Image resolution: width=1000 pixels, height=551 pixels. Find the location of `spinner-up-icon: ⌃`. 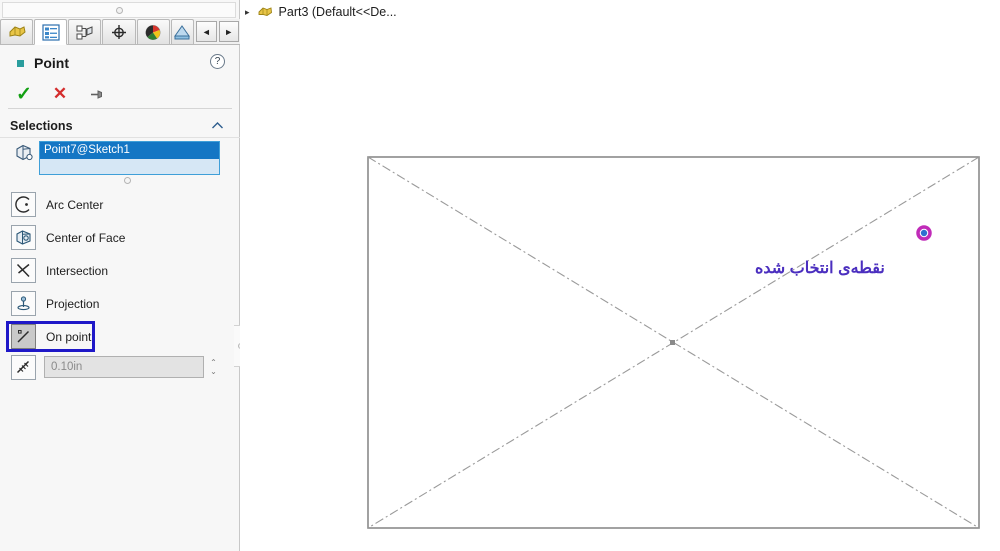

spinner-up-icon: ⌃ is located at coordinates (213, 362).